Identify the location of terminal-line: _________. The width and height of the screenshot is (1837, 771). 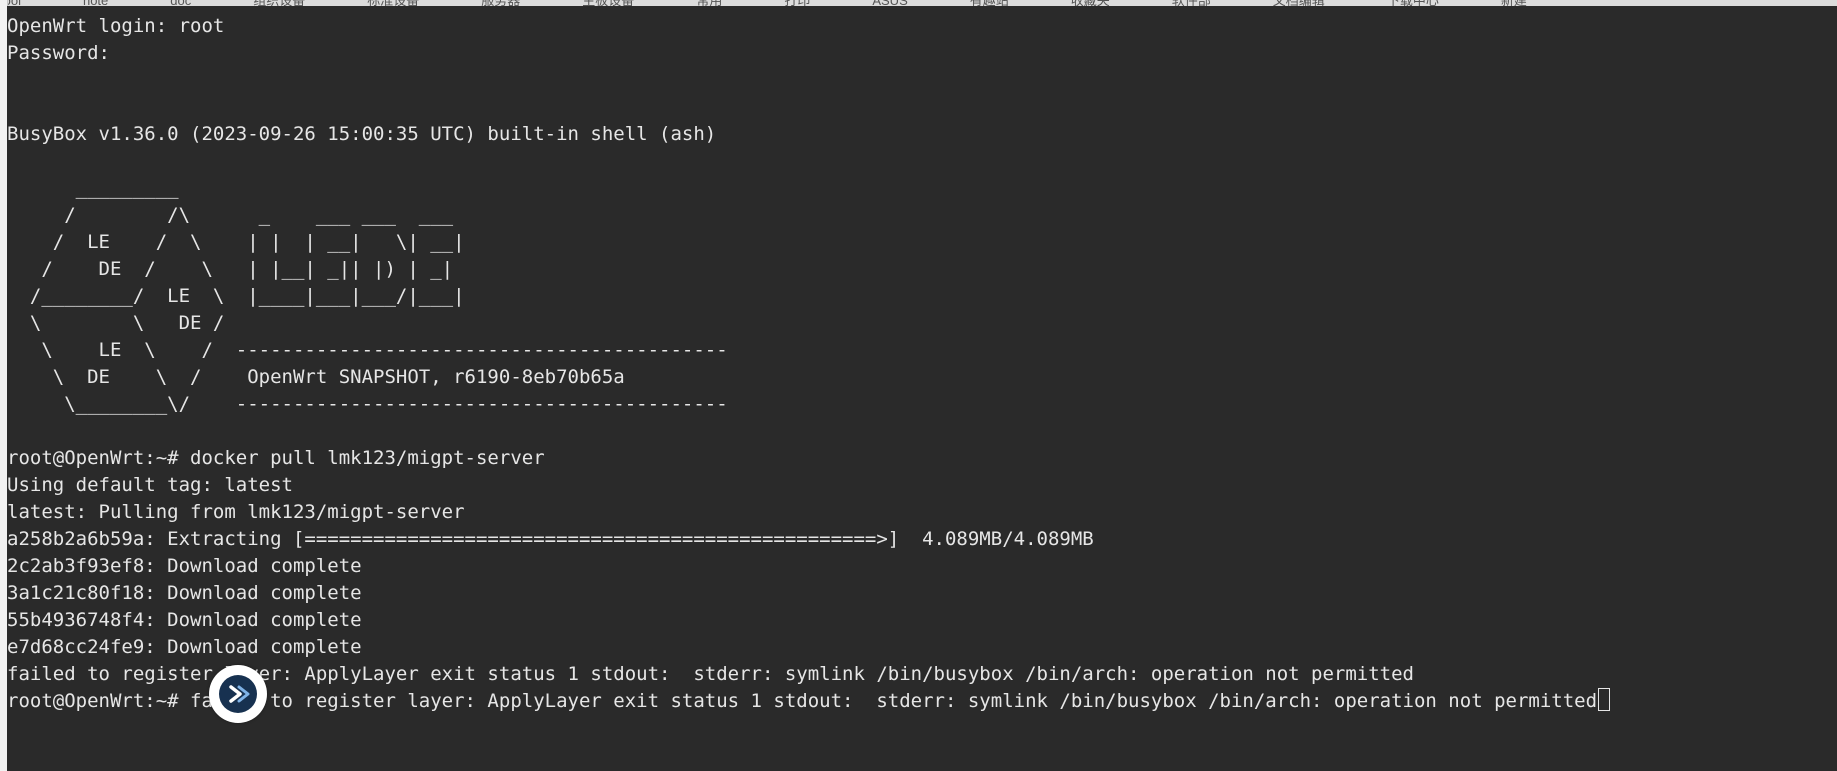
(93, 188).